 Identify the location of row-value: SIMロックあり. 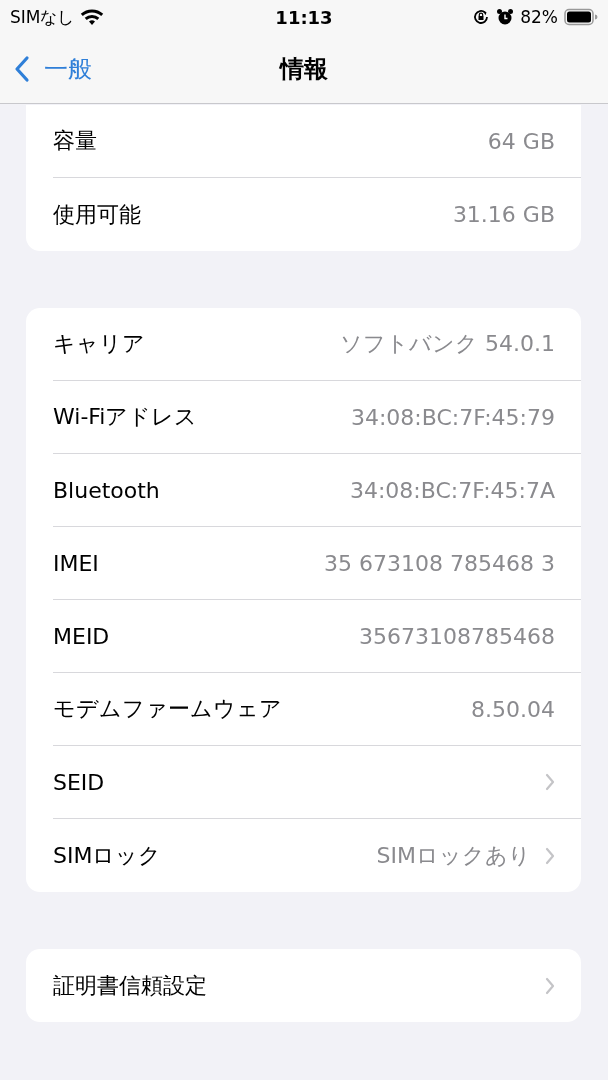
(453, 855).